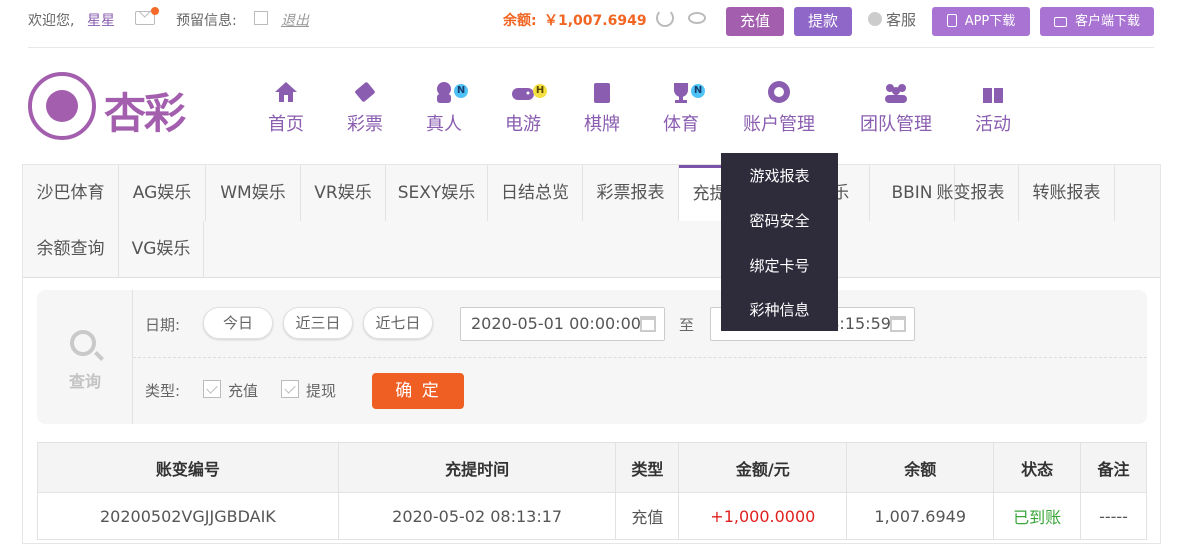  I want to click on home-icon, so click(286, 92).